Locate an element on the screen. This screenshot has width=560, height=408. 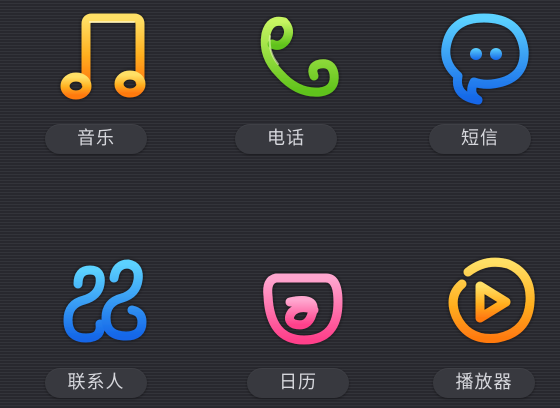
app-tile-contacts: 联系人 is located at coordinates (100, 328).